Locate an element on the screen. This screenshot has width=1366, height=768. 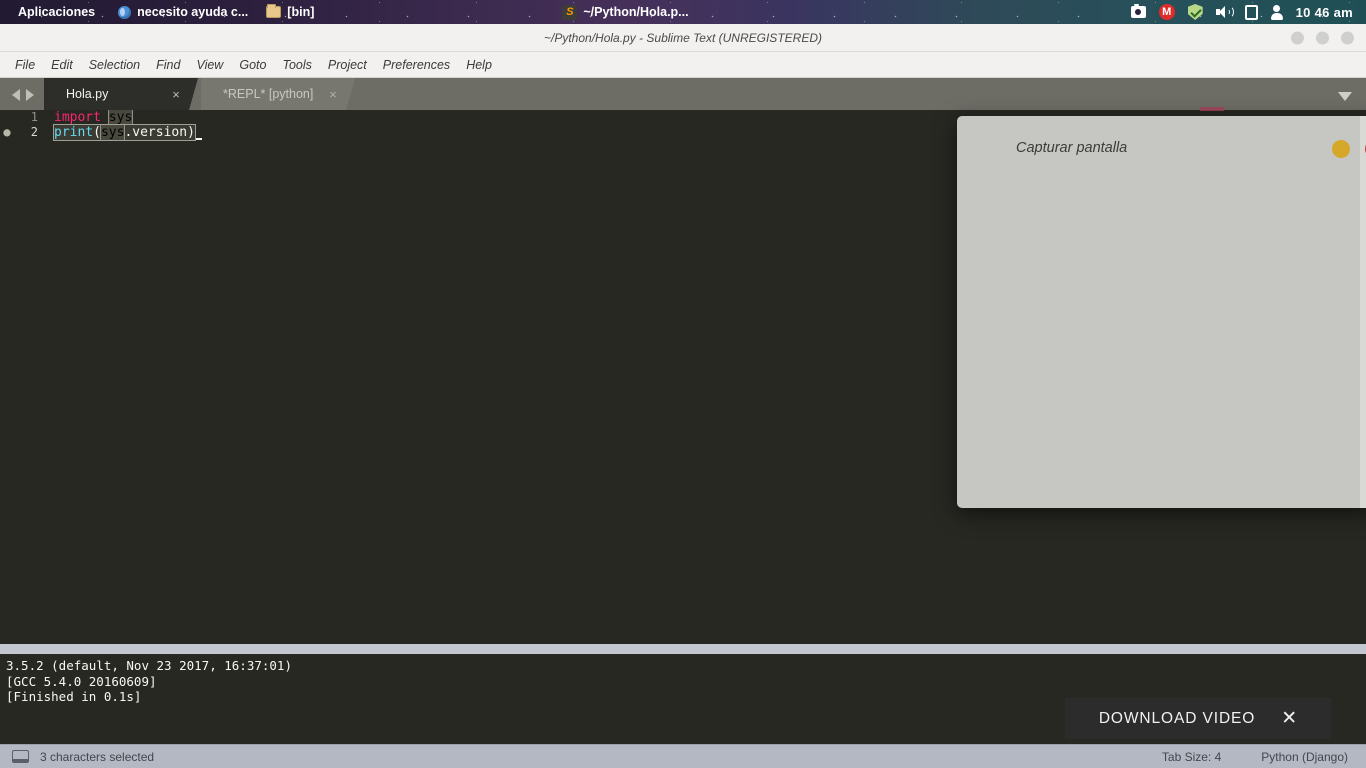
status-selection-text: 3 characters selected is located at coordinates (97, 756).